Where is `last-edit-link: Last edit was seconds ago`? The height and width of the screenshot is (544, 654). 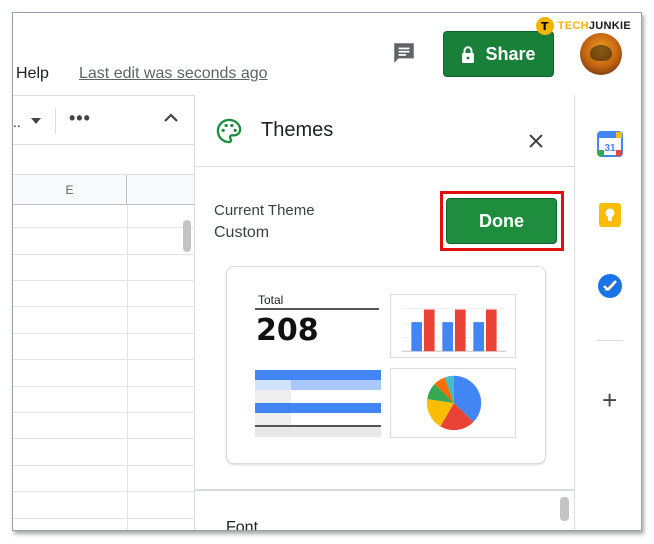 last-edit-link: Last edit was seconds ago is located at coordinates (173, 74).